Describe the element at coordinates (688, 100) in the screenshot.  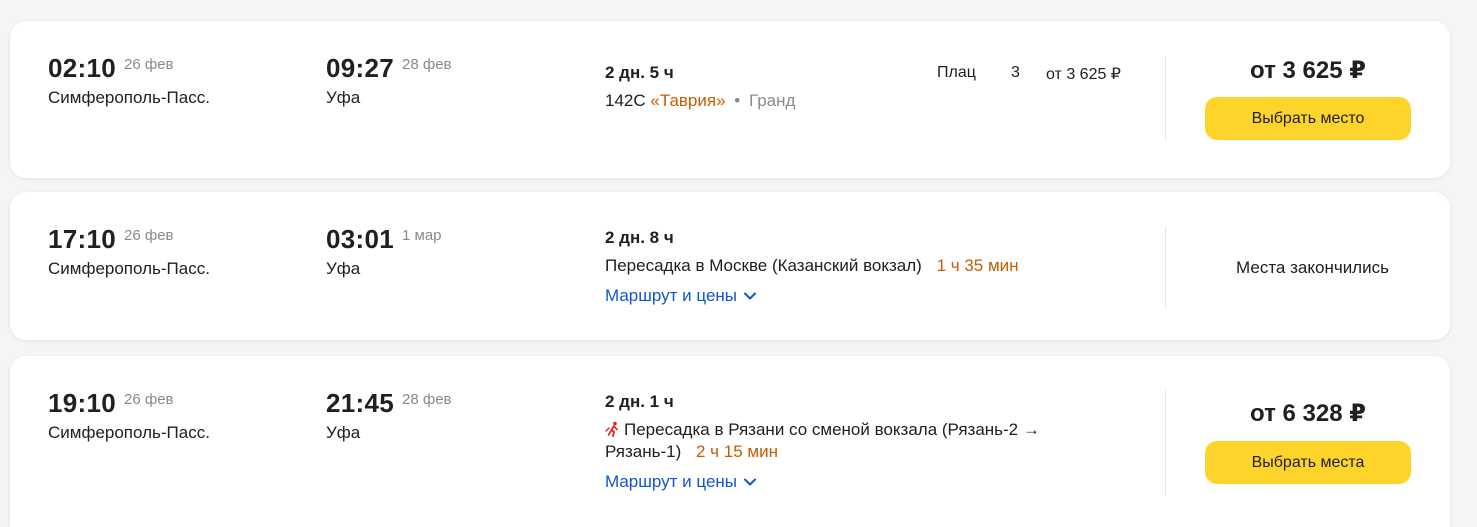
I see `train-name: «Таврия»` at that location.